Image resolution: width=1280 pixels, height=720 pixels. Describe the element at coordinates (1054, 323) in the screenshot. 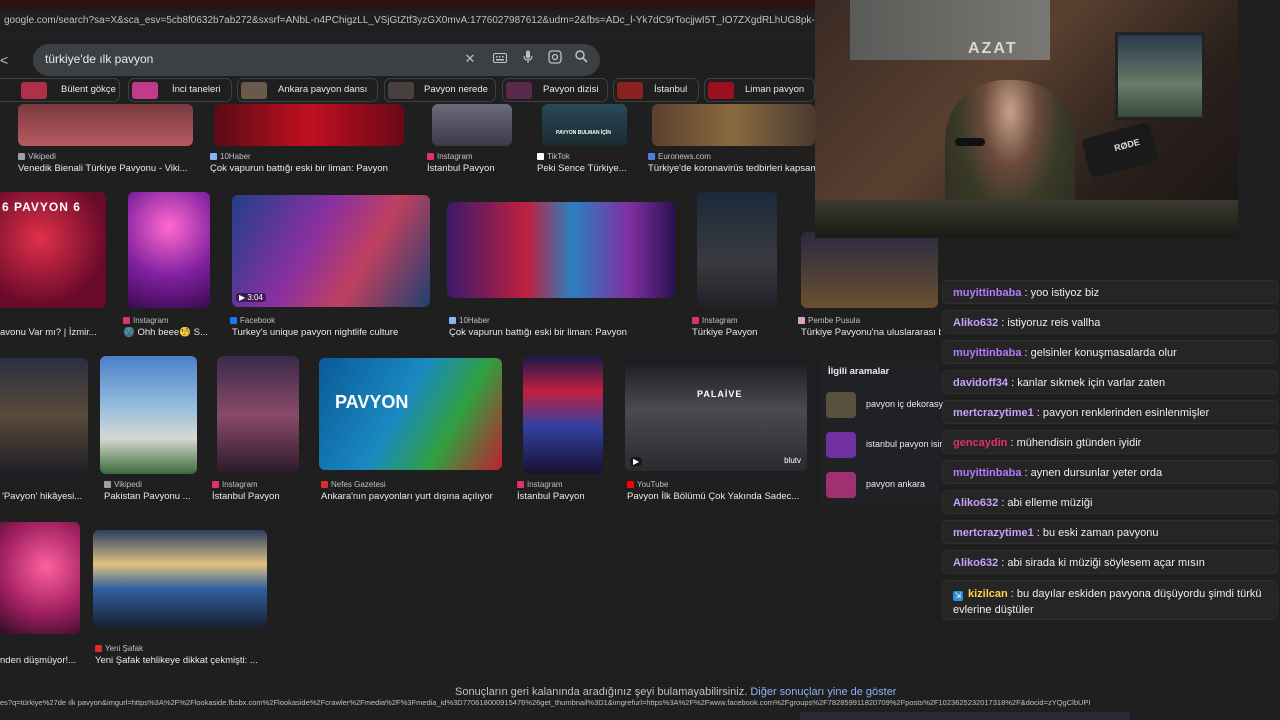

I see `chat-text: istiyoruz reis vallha` at that location.